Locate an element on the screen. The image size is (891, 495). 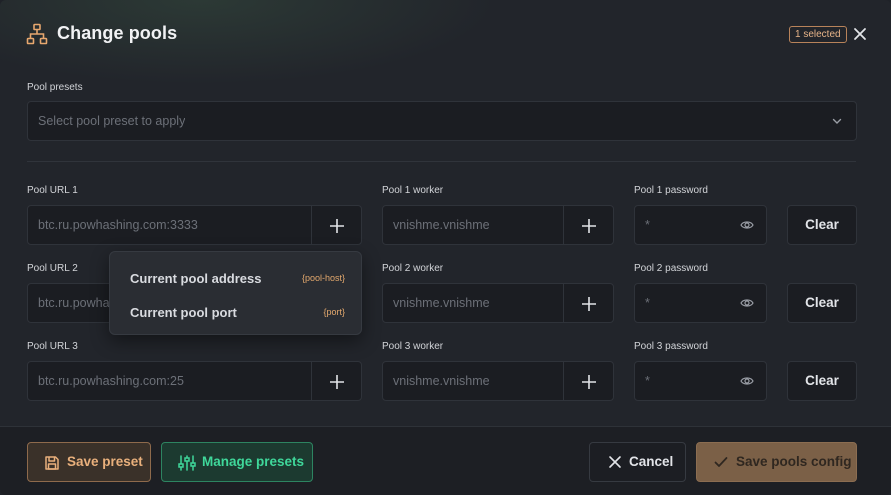
pool-3-worker-input: vnishme.vnishme is located at coordinates (473, 381).